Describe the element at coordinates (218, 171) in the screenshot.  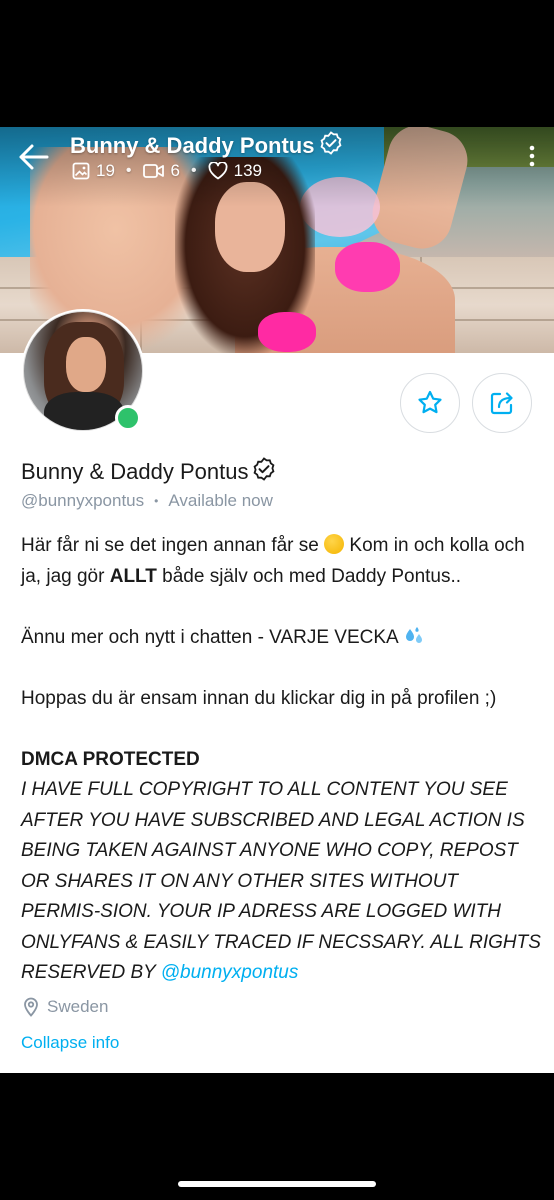
I see `heart-icon` at that location.